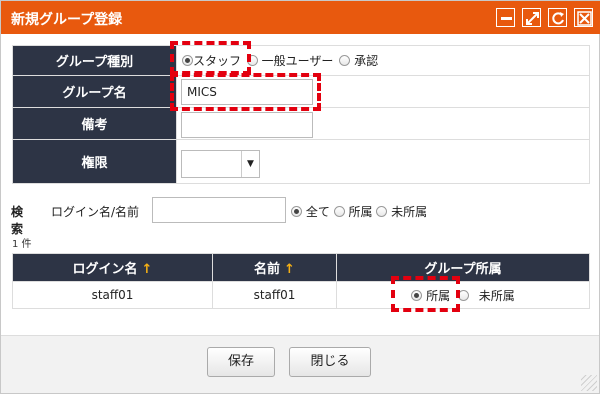  I want to click on group-name-label: グループ名, so click(94, 91).